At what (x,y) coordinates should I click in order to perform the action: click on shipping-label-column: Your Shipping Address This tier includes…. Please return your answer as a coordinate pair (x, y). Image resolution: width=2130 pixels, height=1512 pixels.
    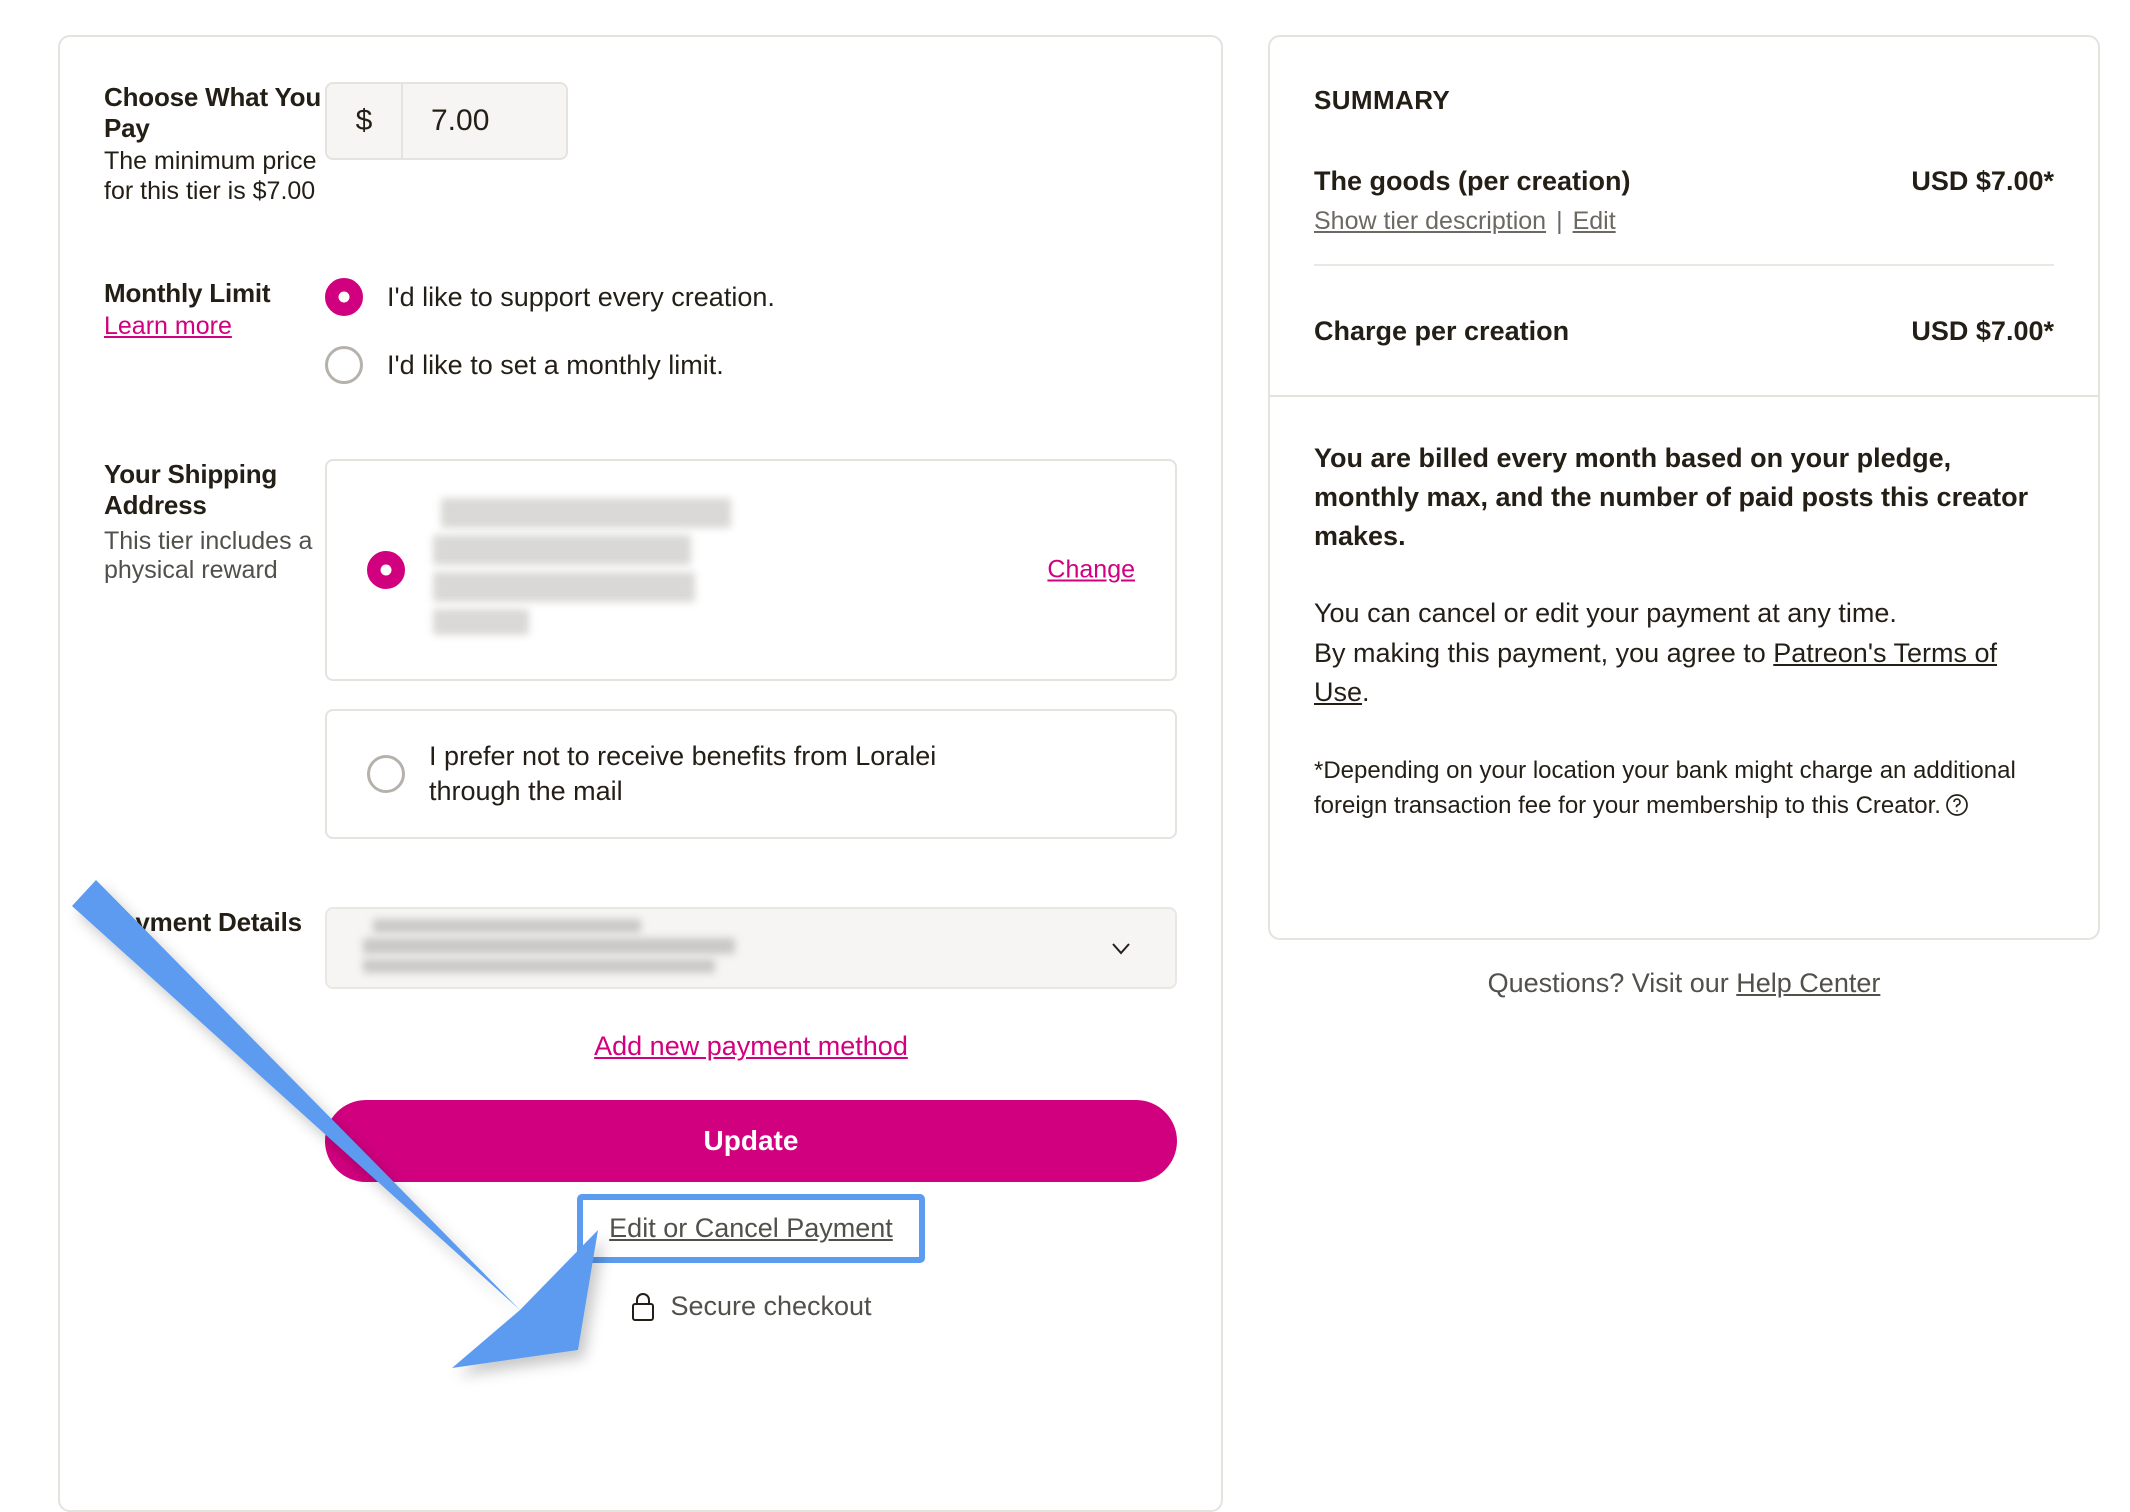
    Looking at the image, I should click on (192, 522).